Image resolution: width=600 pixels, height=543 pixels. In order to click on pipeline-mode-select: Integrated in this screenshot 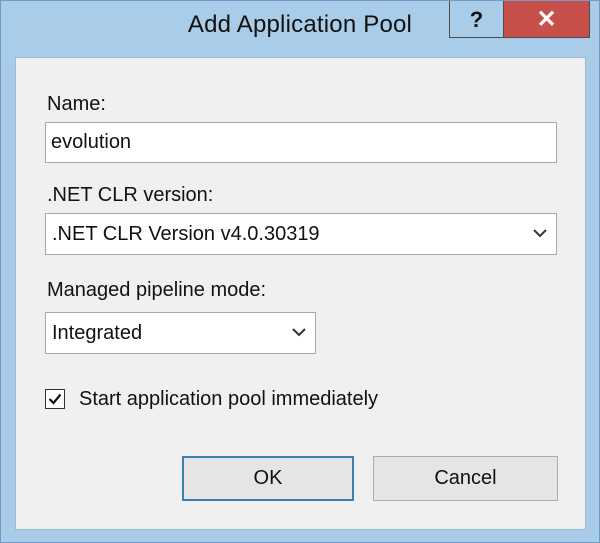, I will do `click(180, 333)`.